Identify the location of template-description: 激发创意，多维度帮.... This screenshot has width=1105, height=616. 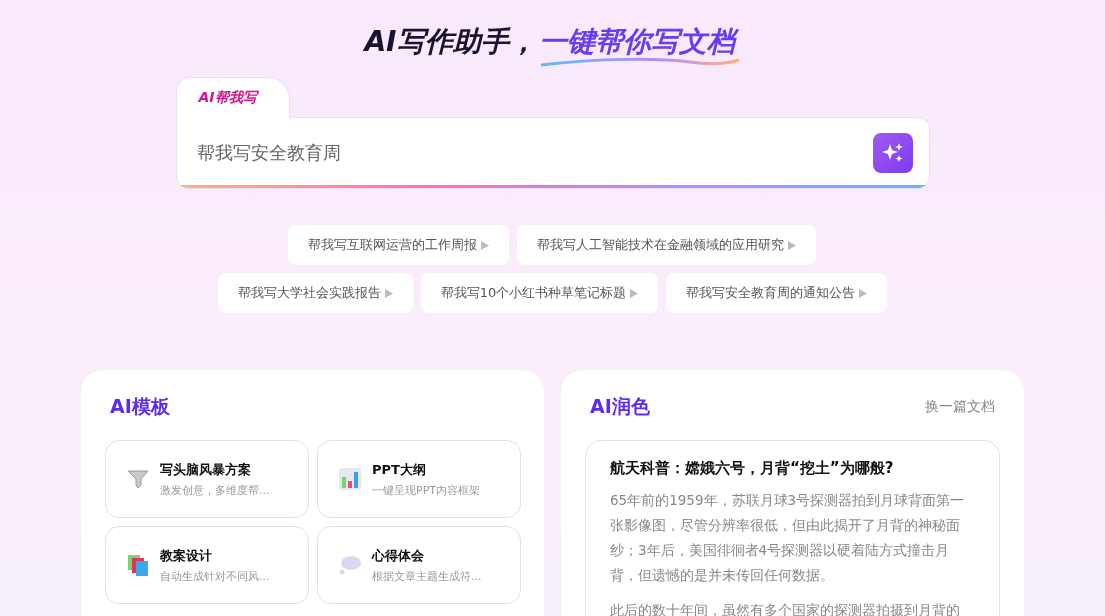
(215, 490).